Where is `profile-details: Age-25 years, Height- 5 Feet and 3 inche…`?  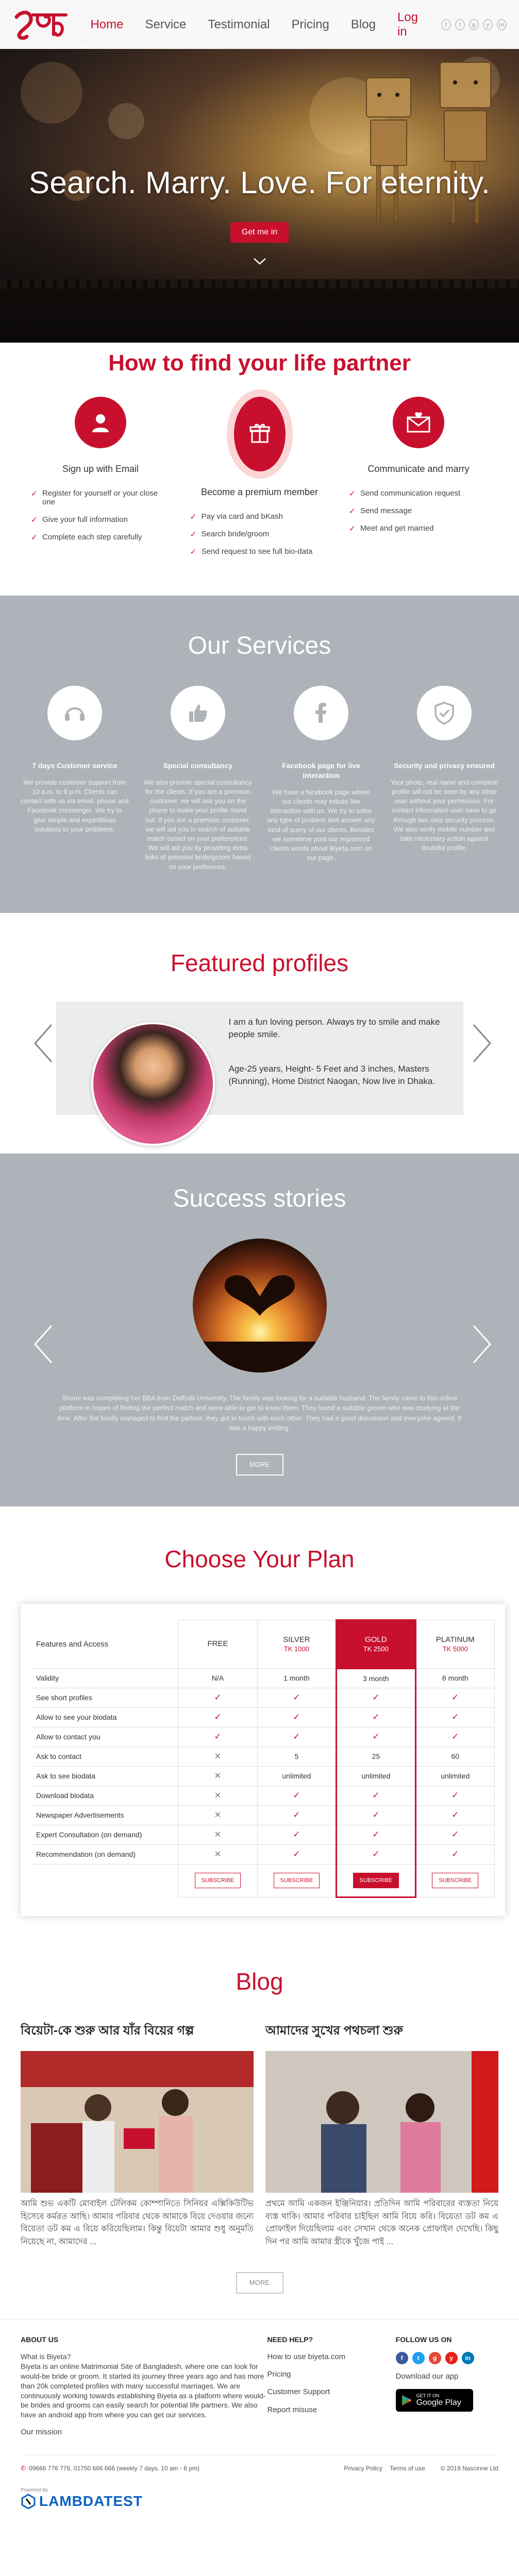 profile-details: Age-25 years, Height- 5 Feet and 3 inche… is located at coordinates (332, 1075).